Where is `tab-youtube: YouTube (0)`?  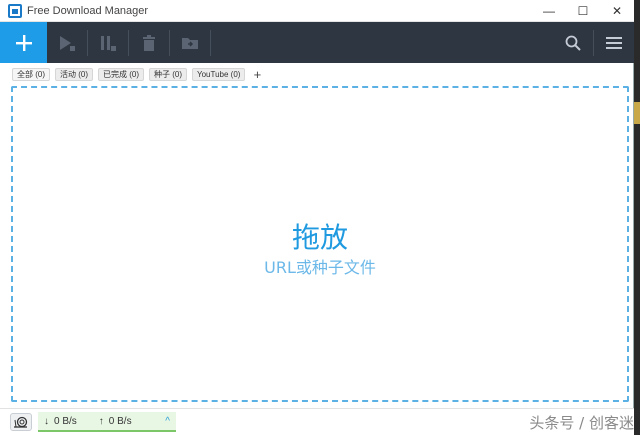
tab-youtube: YouTube (0) is located at coordinates (219, 74).